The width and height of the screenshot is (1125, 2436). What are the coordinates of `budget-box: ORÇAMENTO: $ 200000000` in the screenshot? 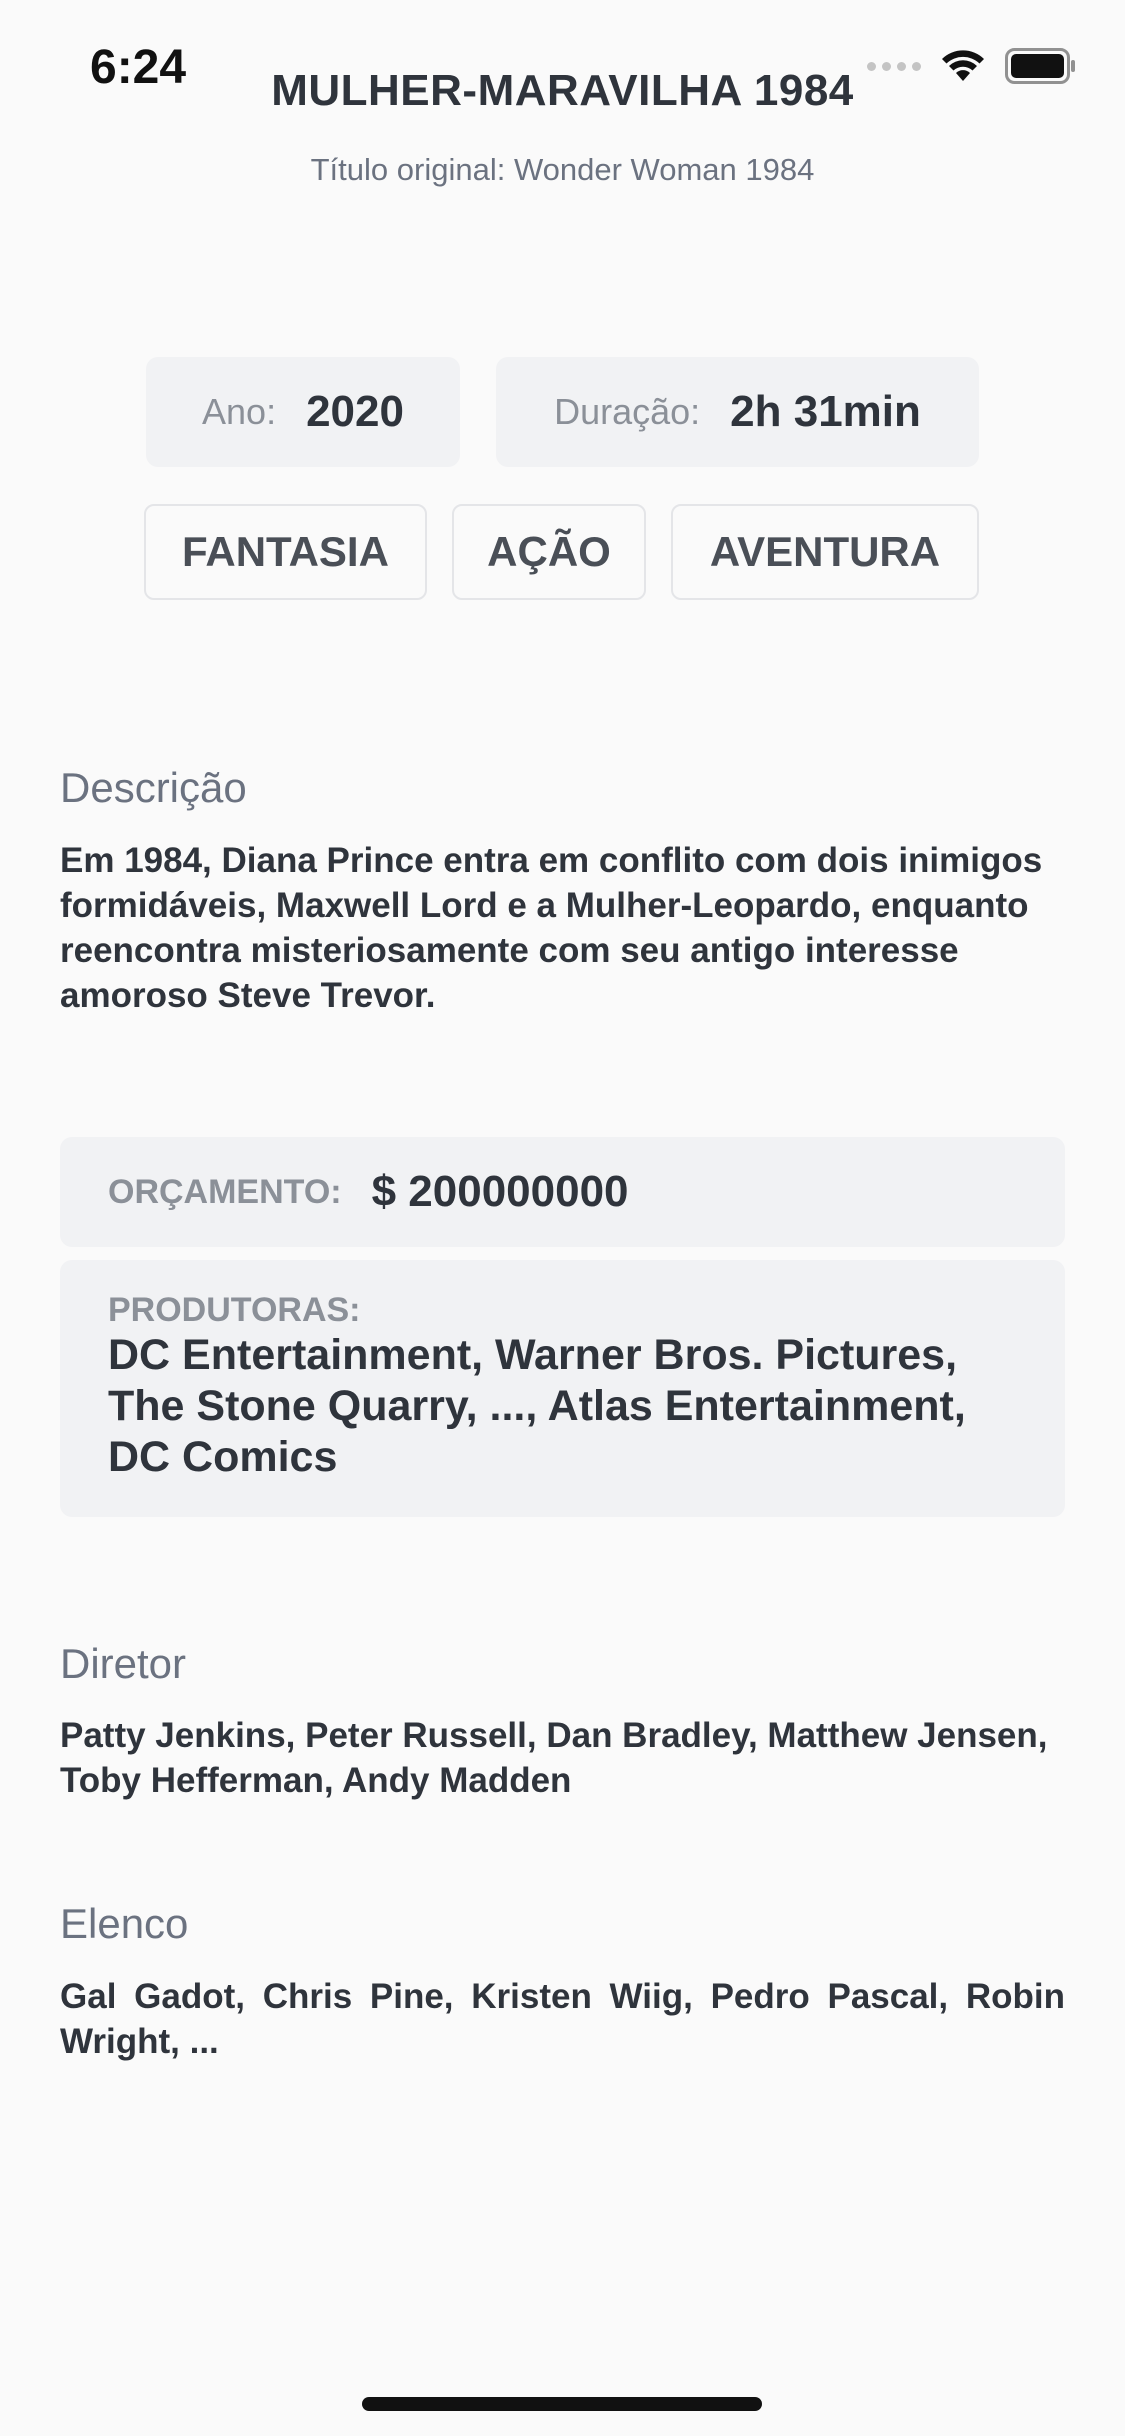 It's located at (562, 1192).